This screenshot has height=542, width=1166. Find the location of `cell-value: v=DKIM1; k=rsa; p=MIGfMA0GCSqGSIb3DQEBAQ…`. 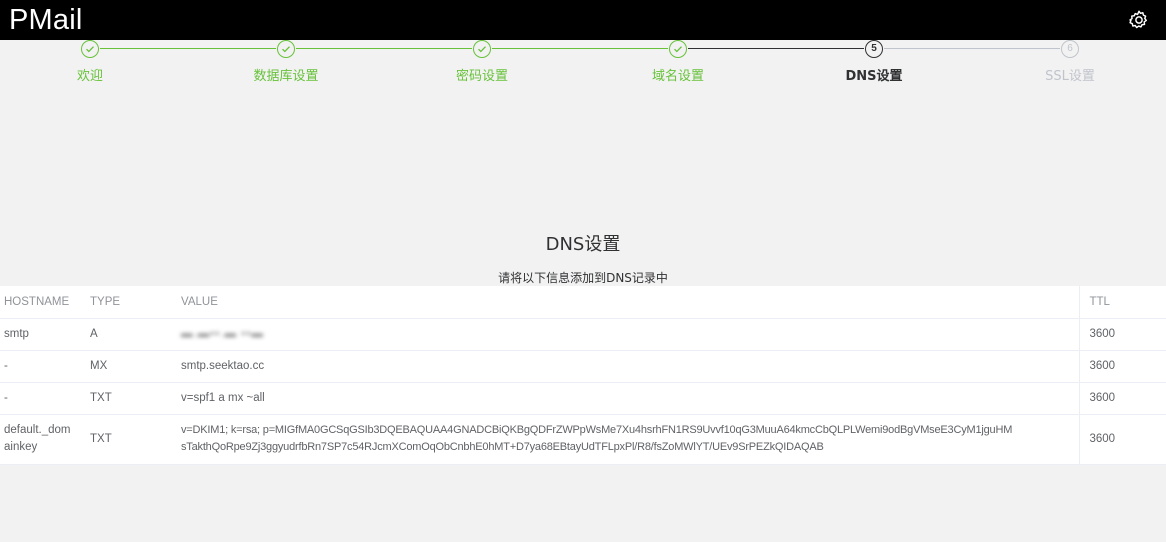

cell-value: v=DKIM1; k=rsa; p=MIGfMA0GCSqGSIb3DQEBAQ… is located at coordinates (626, 439).